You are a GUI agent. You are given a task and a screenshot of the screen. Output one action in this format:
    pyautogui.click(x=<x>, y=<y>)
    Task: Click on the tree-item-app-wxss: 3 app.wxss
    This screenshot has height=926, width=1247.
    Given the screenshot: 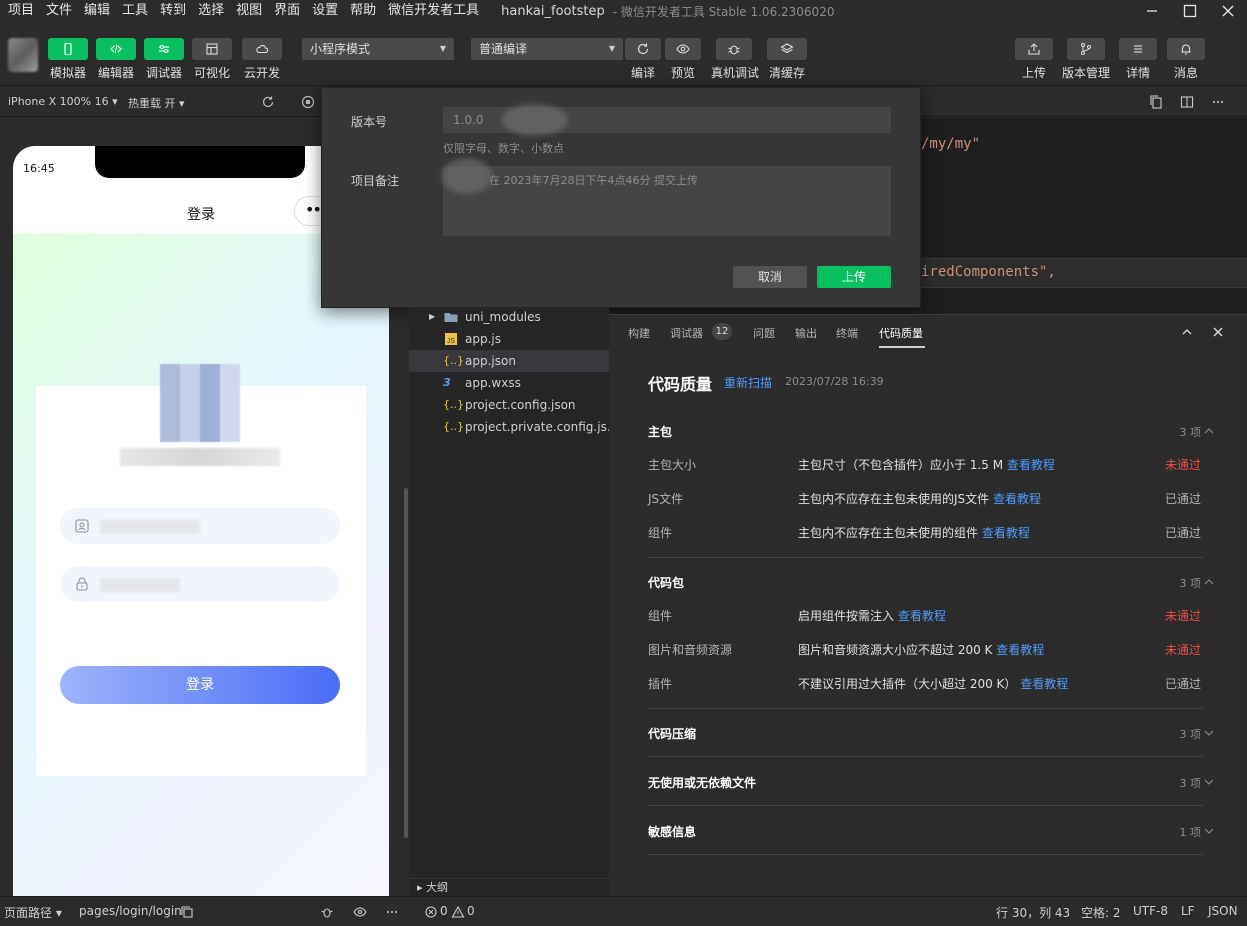 What is the action you would take?
    pyautogui.click(x=509, y=383)
    